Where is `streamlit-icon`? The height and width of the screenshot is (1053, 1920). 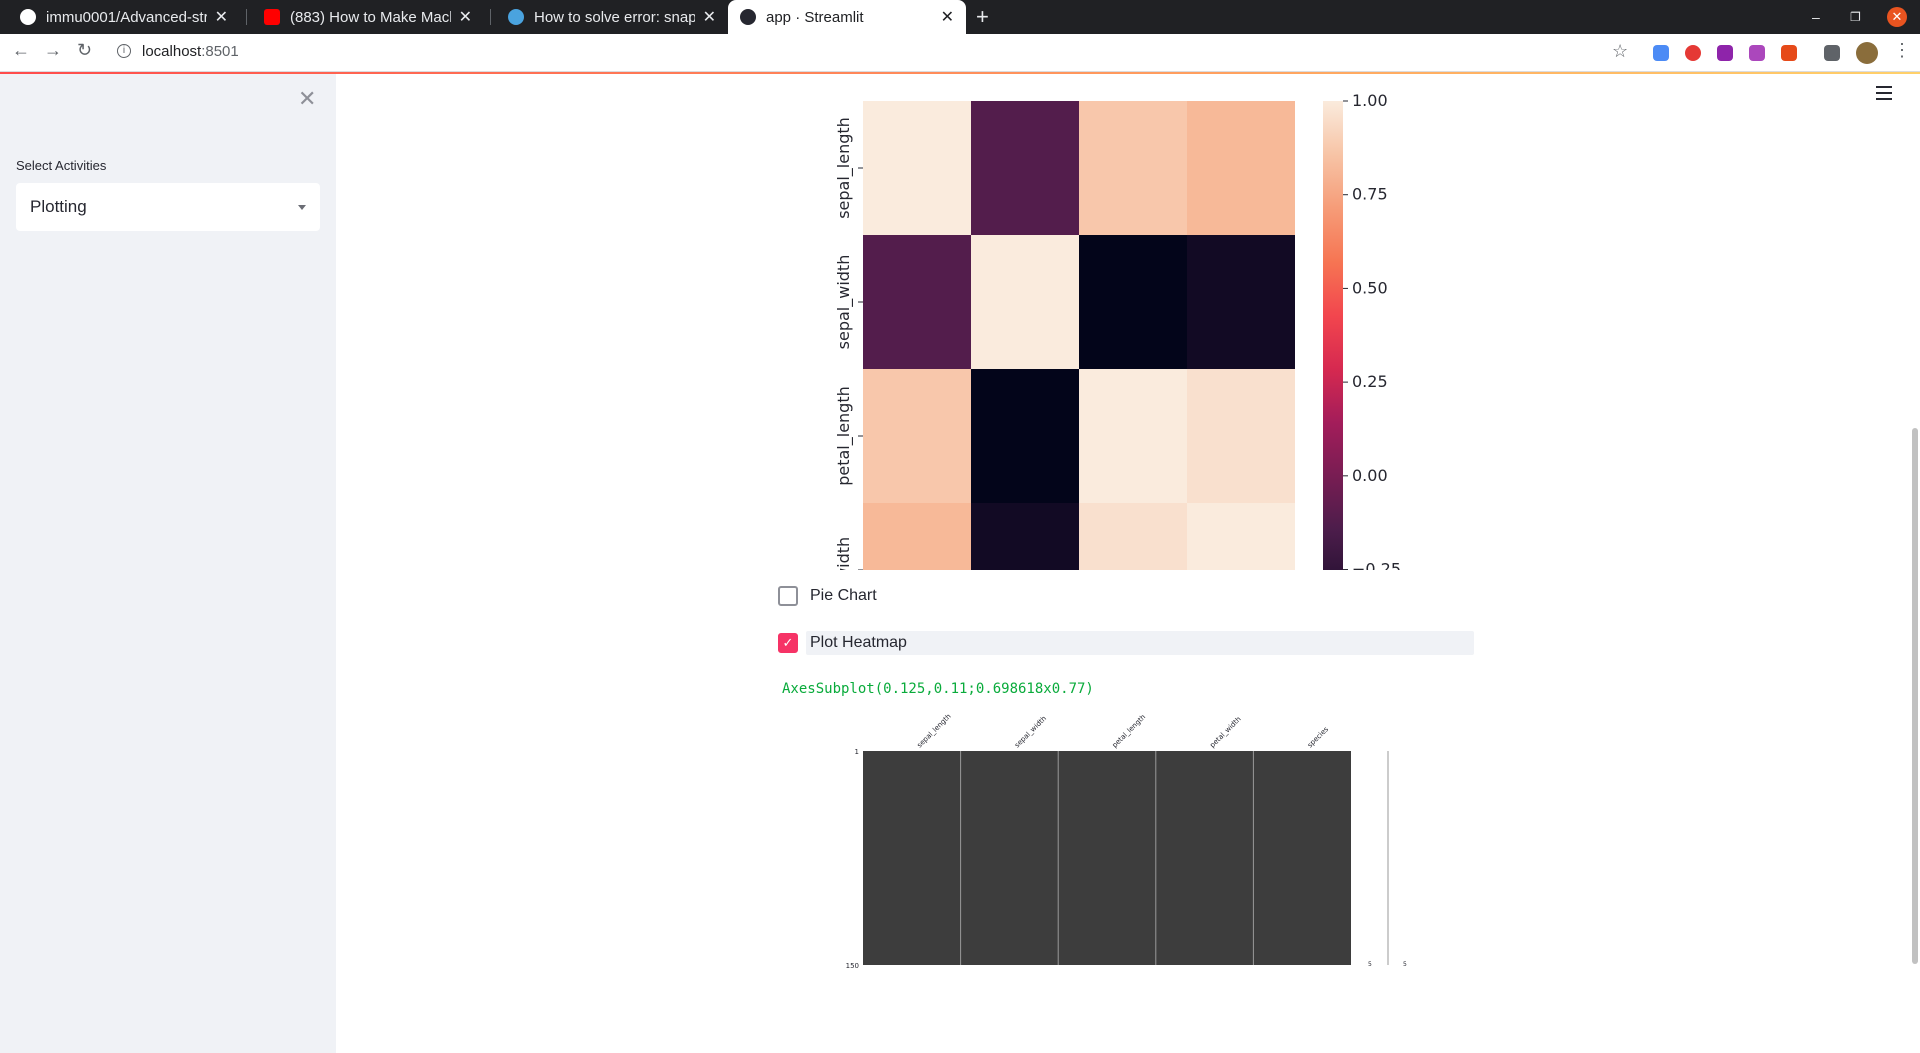
streamlit-icon is located at coordinates (748, 17).